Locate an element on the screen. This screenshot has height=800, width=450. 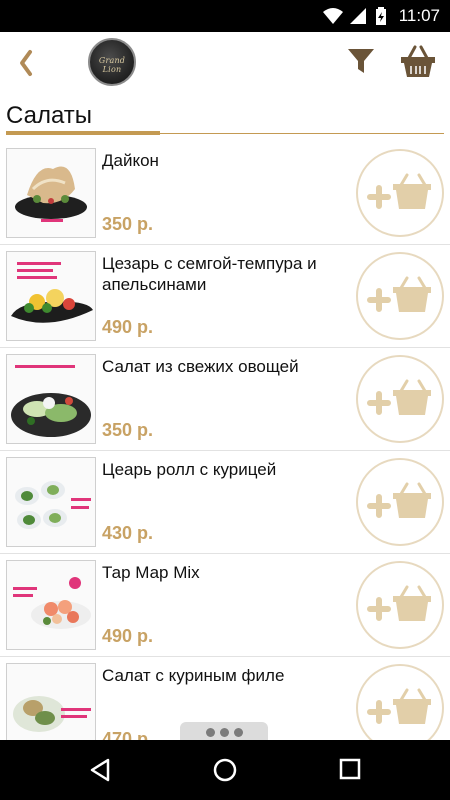
wifi-icon is located at coordinates (333, 16).